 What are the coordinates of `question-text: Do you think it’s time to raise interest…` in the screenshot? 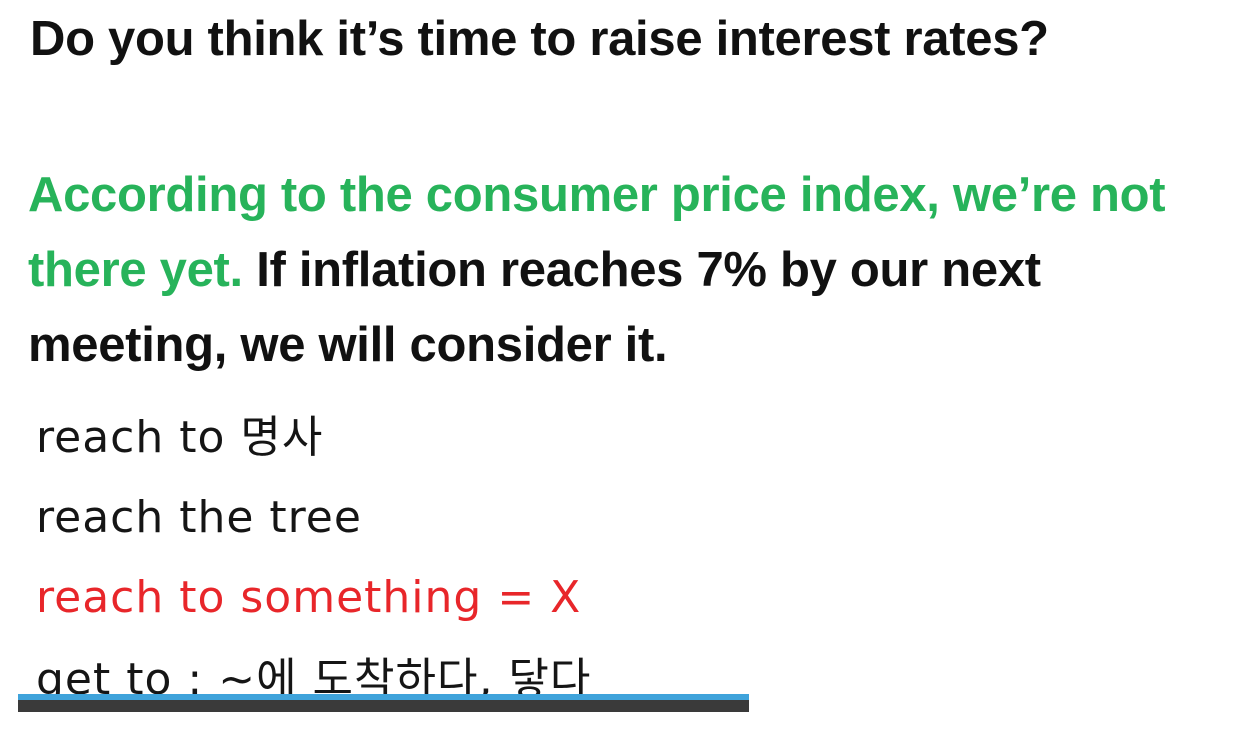 It's located at (539, 39).